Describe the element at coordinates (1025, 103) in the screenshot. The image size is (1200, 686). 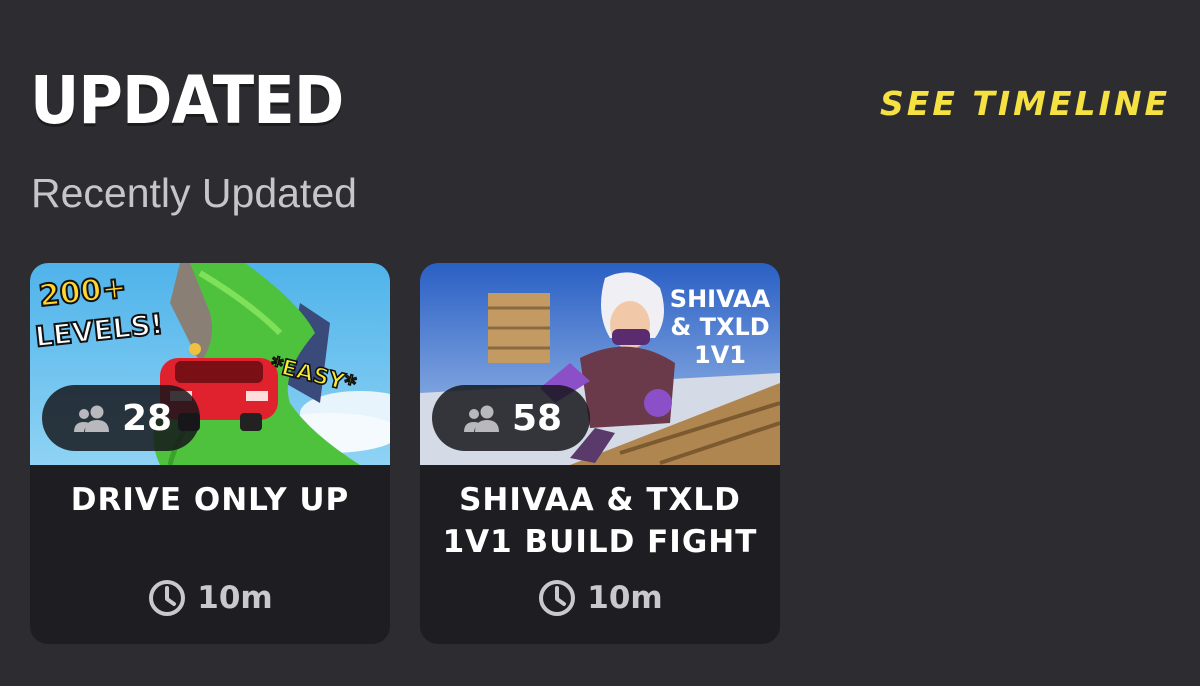
I see `see-timeline-link: SEE TIMELINE` at that location.